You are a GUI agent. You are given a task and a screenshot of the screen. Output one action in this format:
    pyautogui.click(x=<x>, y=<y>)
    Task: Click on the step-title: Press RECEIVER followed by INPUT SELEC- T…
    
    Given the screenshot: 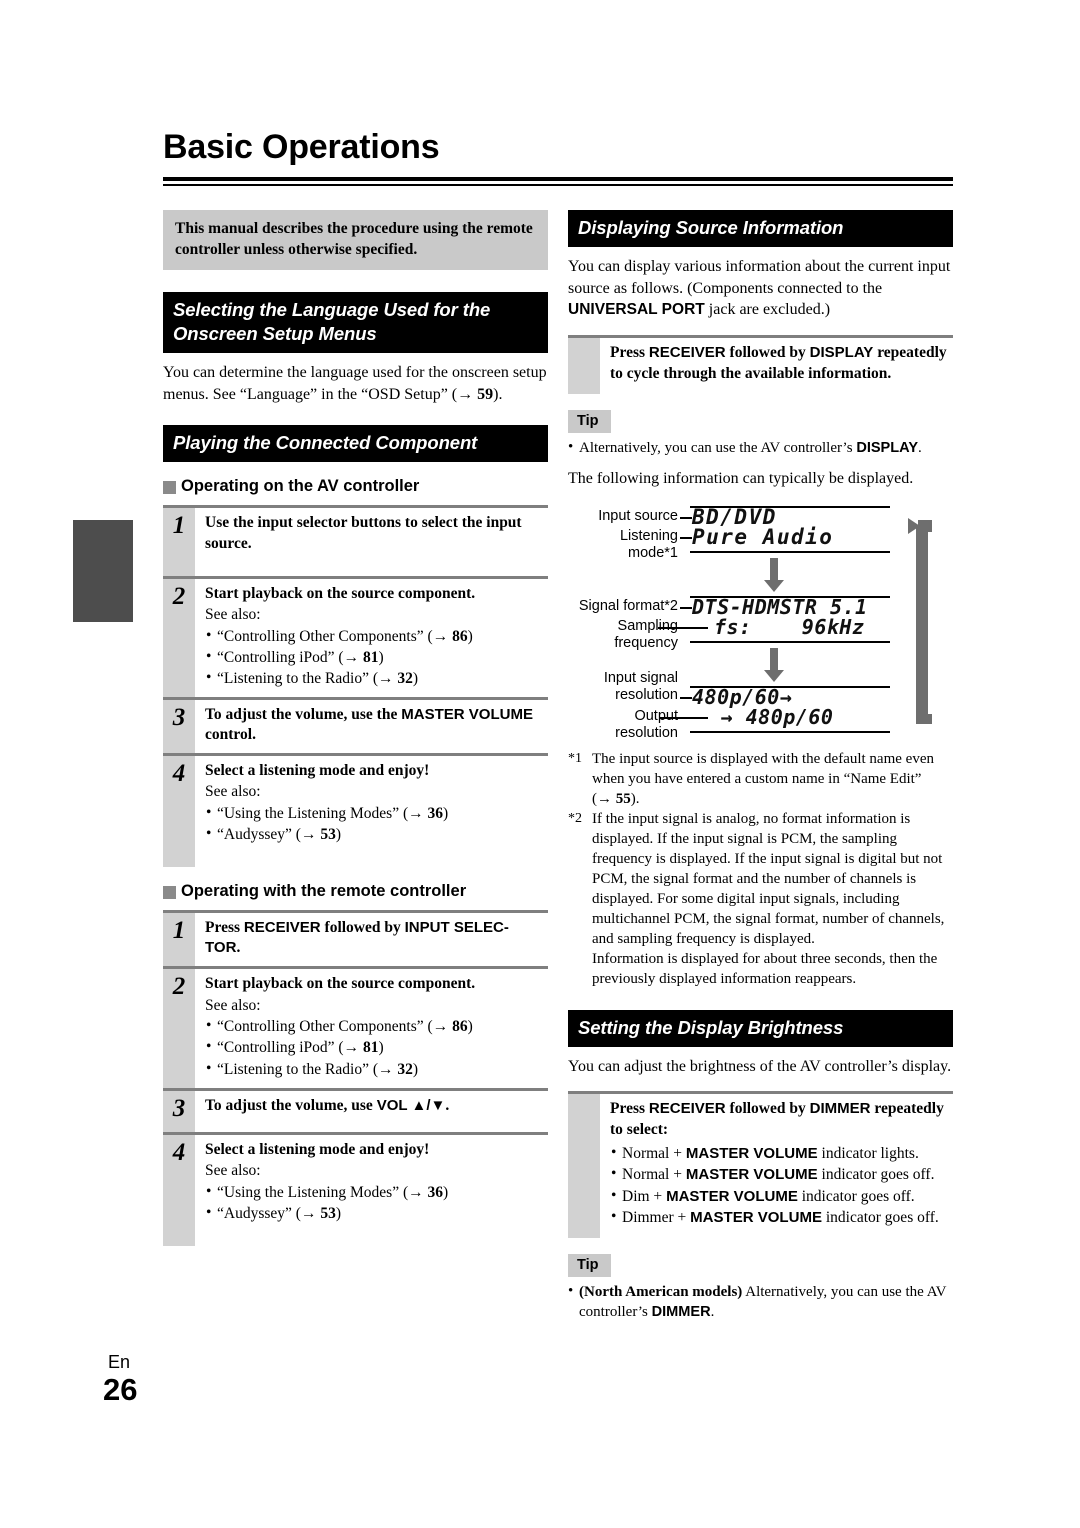 What is the action you would take?
    pyautogui.click(x=357, y=938)
    